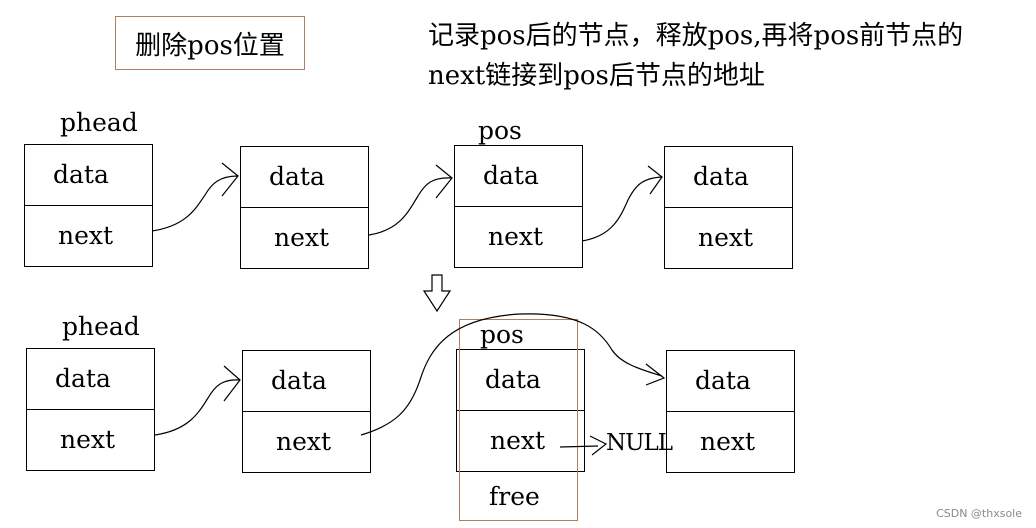 The image size is (1036, 528). Describe the element at coordinates (639, 443) in the screenshot. I see `null-label: NULL` at that location.